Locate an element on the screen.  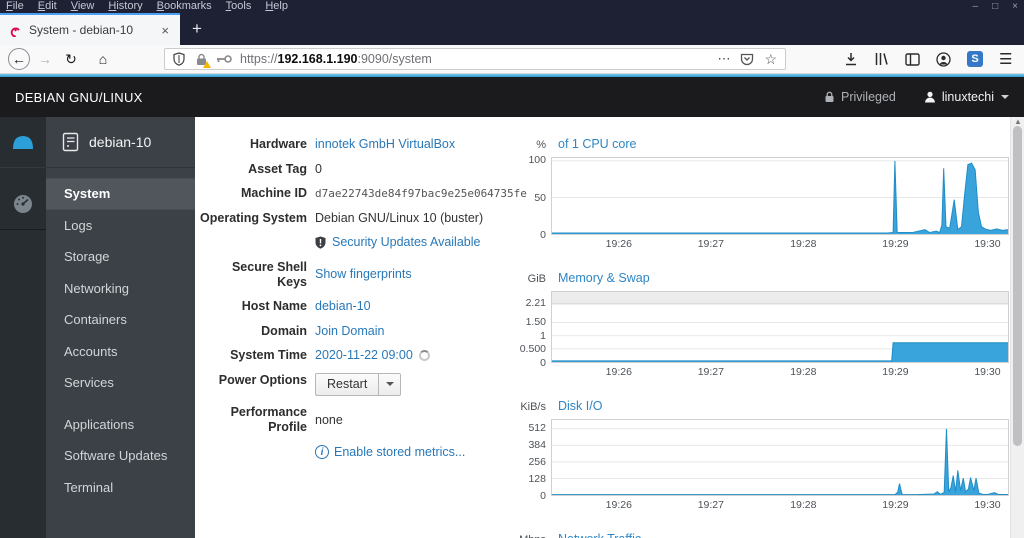
system-row-value: Debian GNU/Linux 10 (buster) is located at coordinates (399, 218).